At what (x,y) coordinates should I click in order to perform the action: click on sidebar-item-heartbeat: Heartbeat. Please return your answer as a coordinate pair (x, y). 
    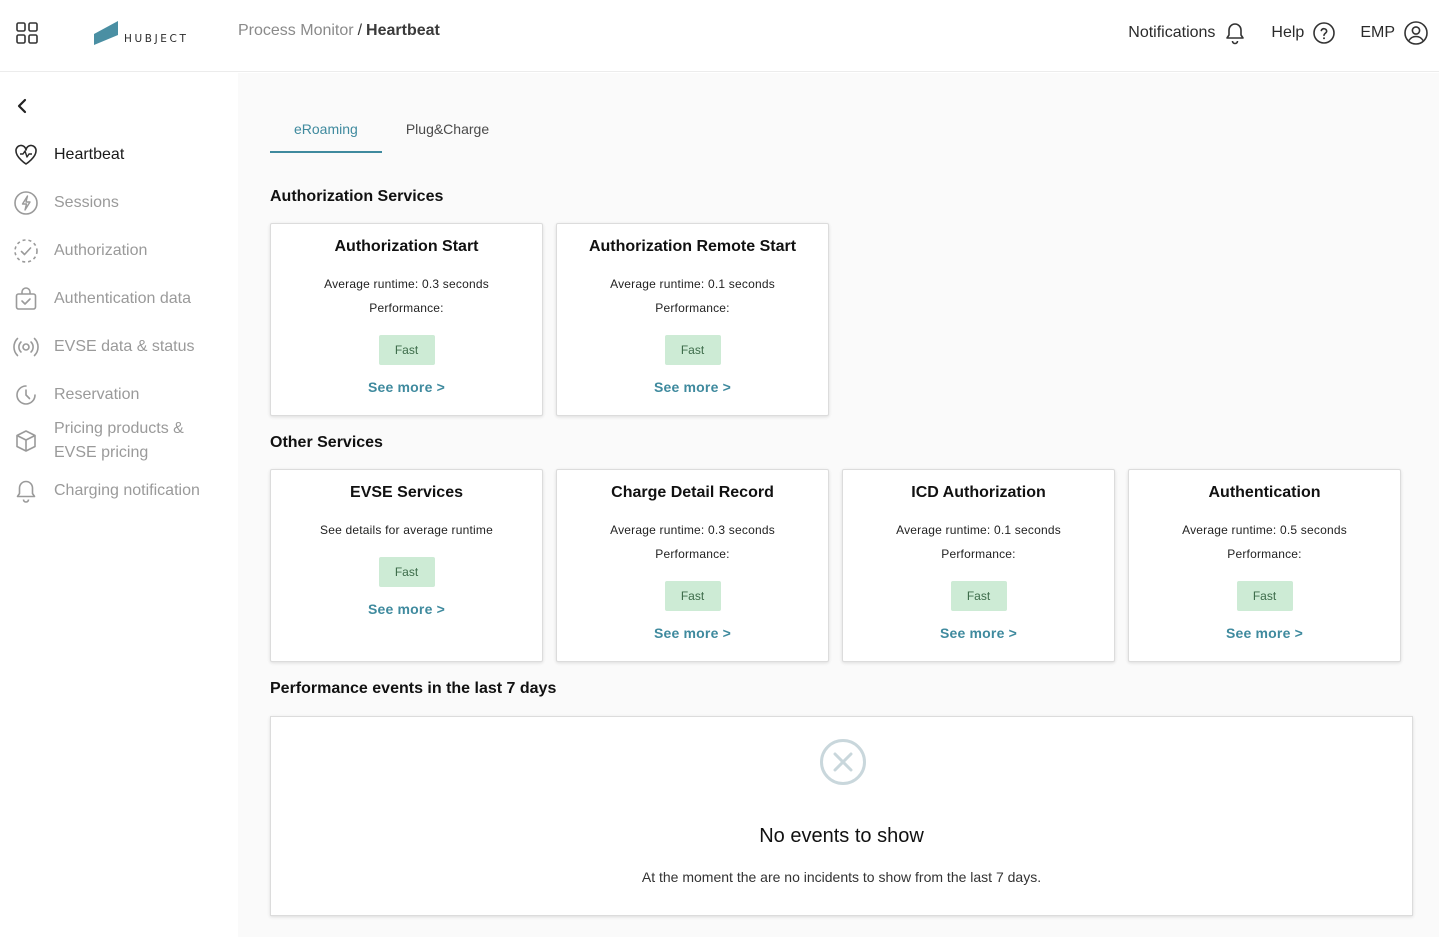
    Looking at the image, I should click on (68, 155).